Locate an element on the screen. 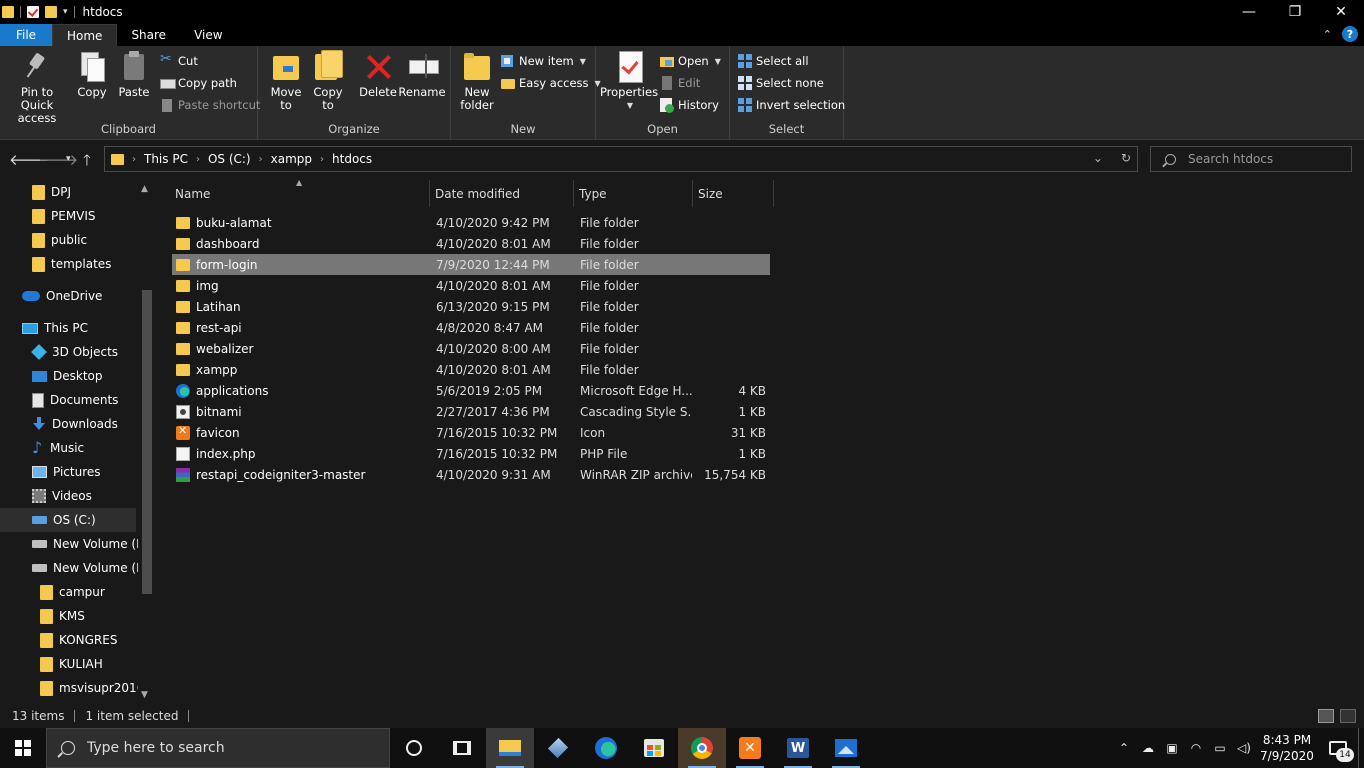 The height and width of the screenshot is (768, 1364). nav-item: New Volume (E:) is located at coordinates (76, 568).